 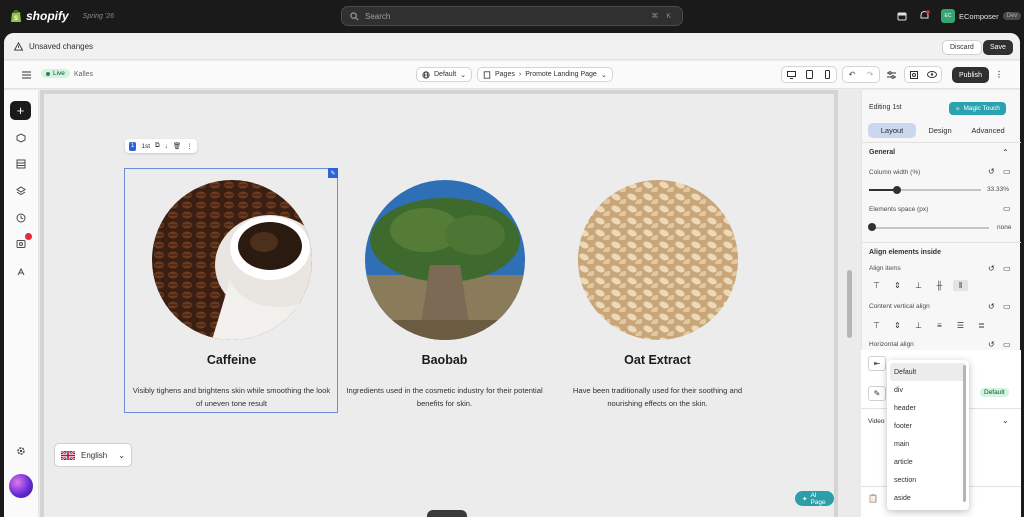 I want to click on unsaved-text: Unsaved changes, so click(x=61, y=46).